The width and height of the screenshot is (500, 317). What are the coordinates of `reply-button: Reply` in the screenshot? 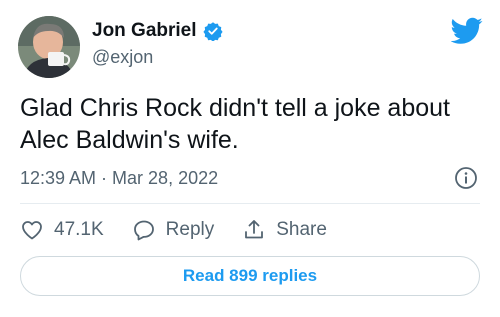 It's located at (173, 230).